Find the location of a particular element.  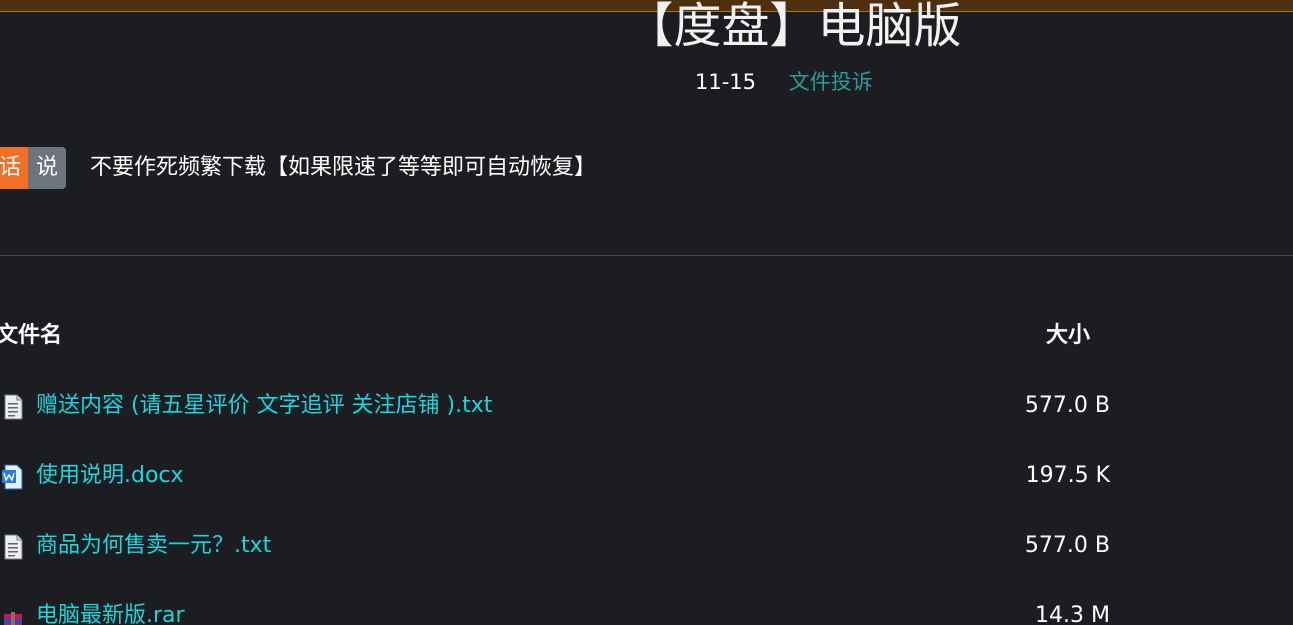

archive-rar-icon is located at coordinates (13, 614).